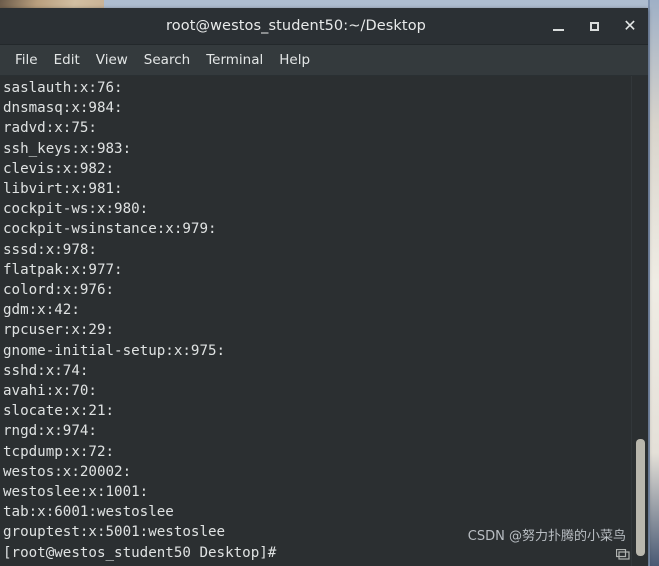 The height and width of the screenshot is (566, 659). I want to click on terminal-line: libvirt:x:981:, so click(63, 189).